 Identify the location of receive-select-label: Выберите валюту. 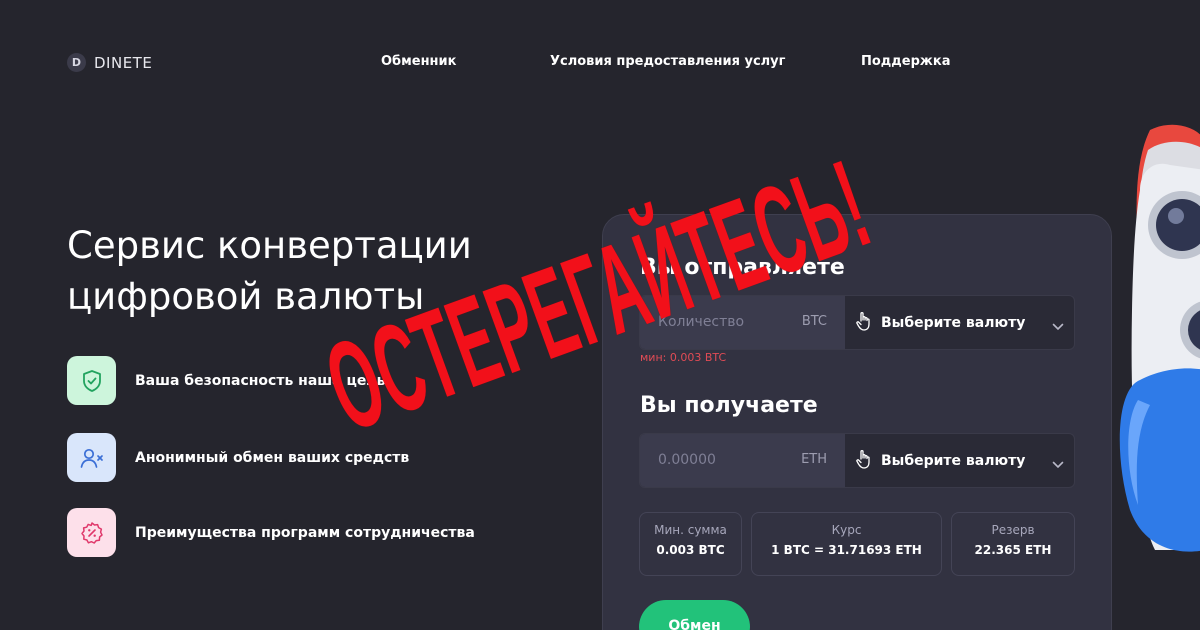
(953, 460).